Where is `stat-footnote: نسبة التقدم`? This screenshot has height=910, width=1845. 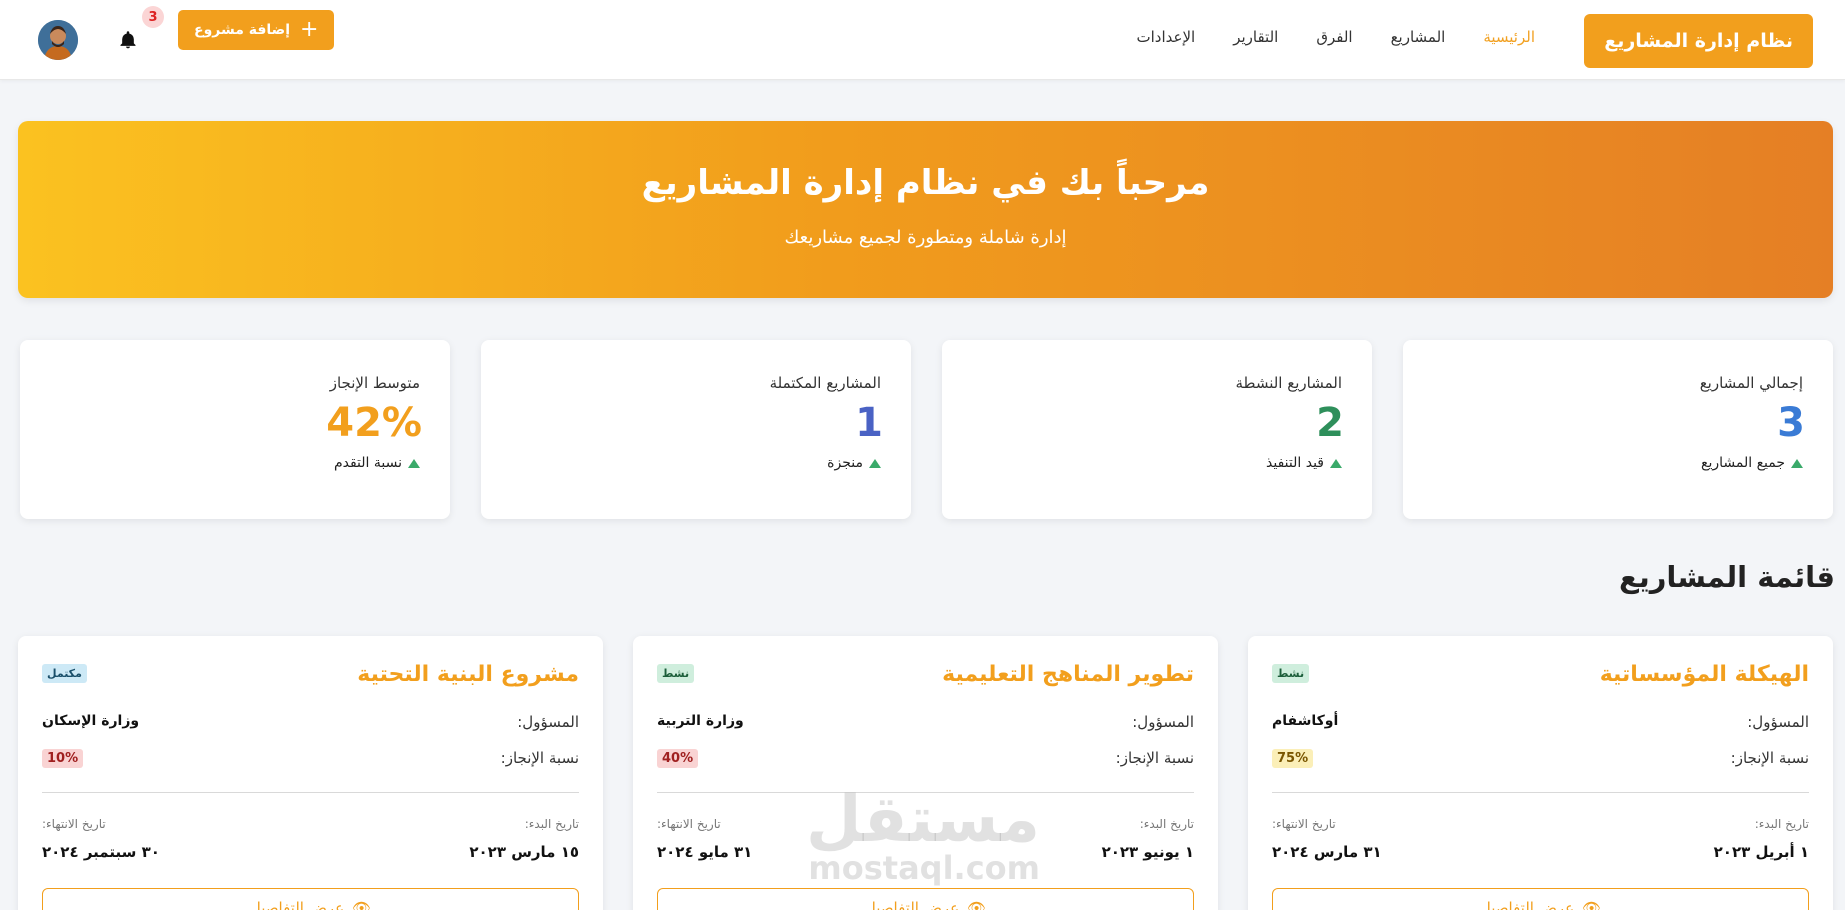
stat-footnote: نسبة التقدم is located at coordinates (377, 463).